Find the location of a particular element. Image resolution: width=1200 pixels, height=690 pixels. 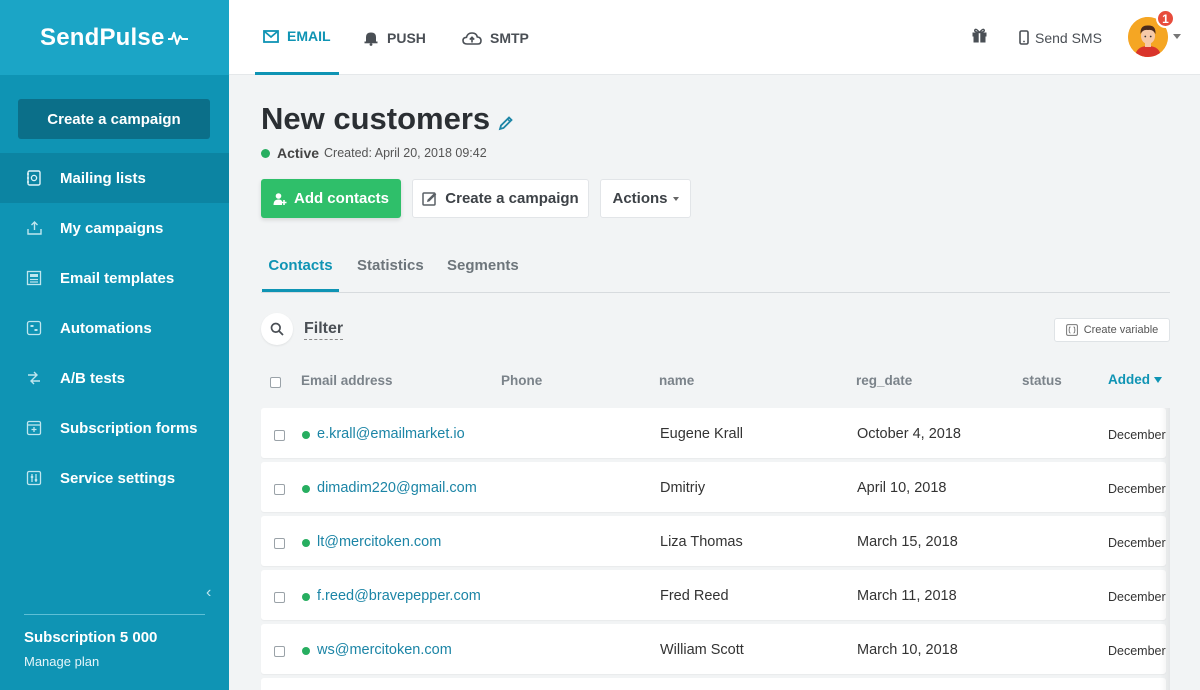

contact-email-link: lt@mercitoken.com is located at coordinates (379, 542).